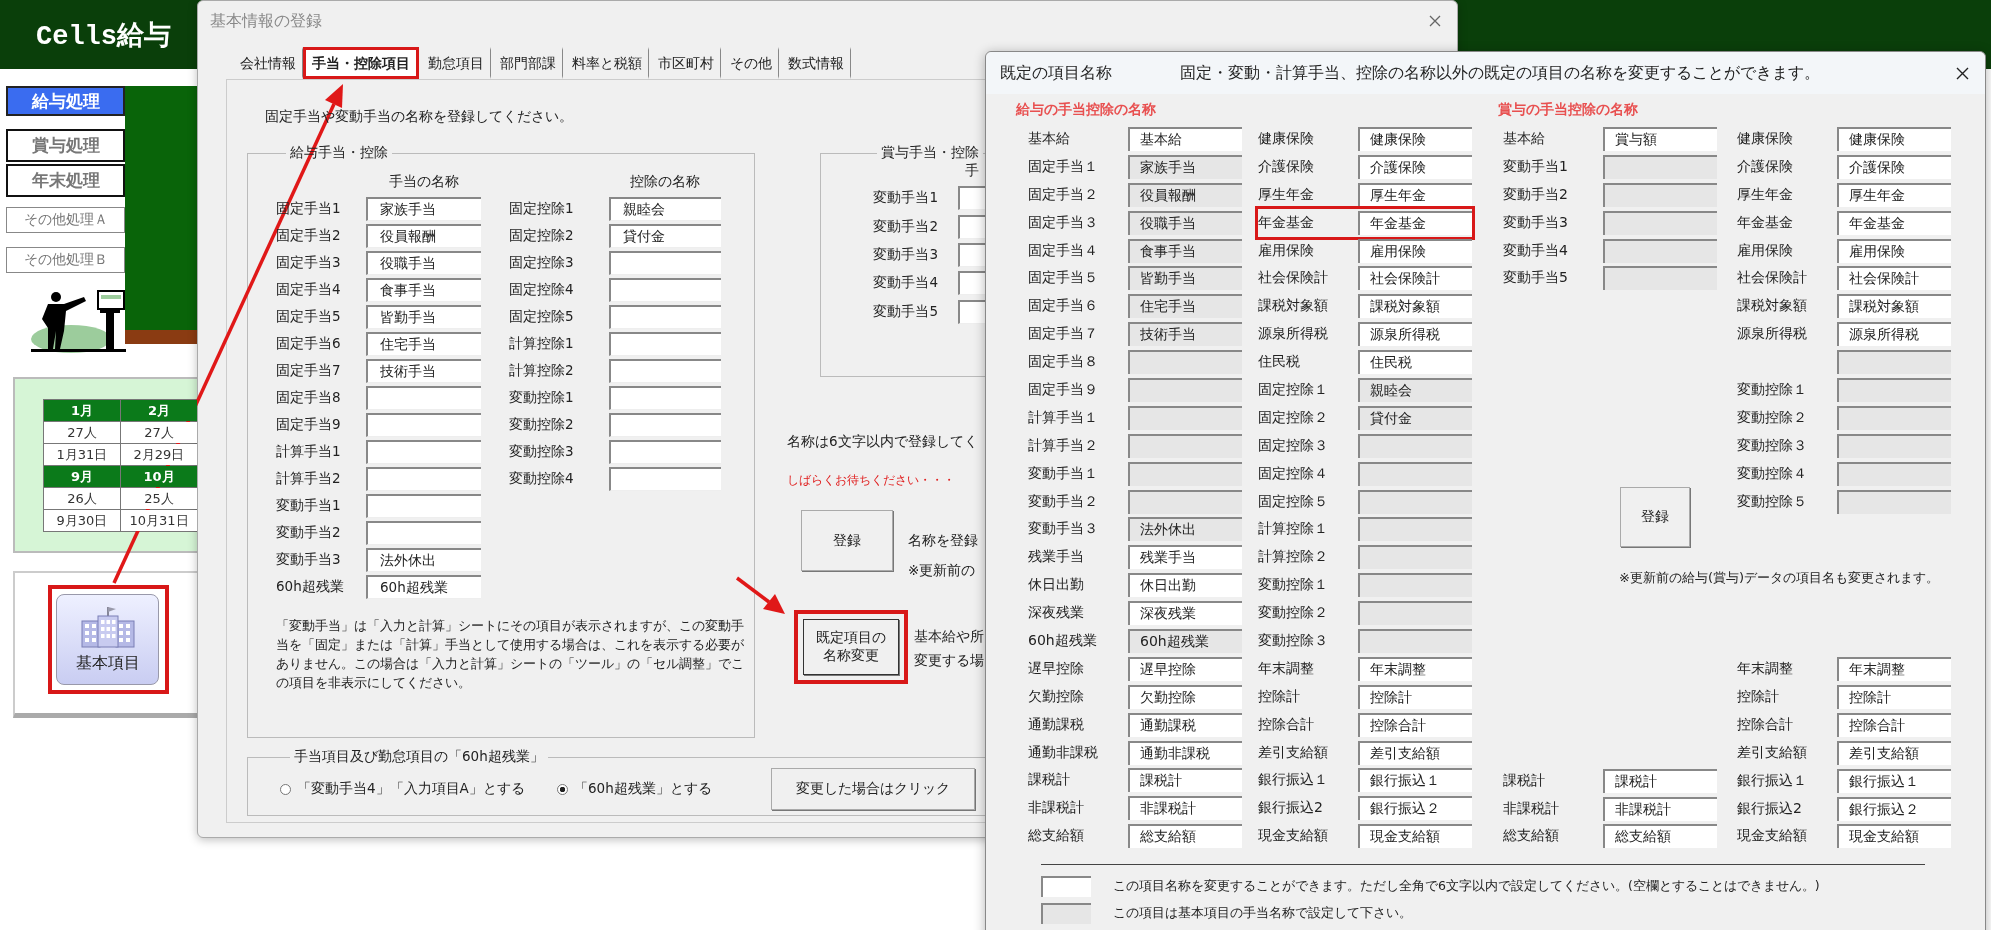  I want to click on text-field: 課税対象額, so click(1415, 306).